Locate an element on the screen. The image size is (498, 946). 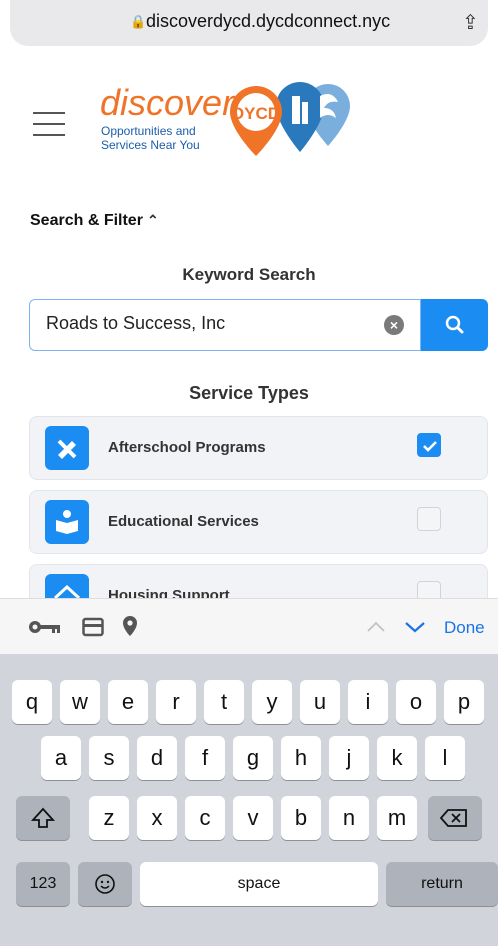
return-key: return is located at coordinates (442, 884).